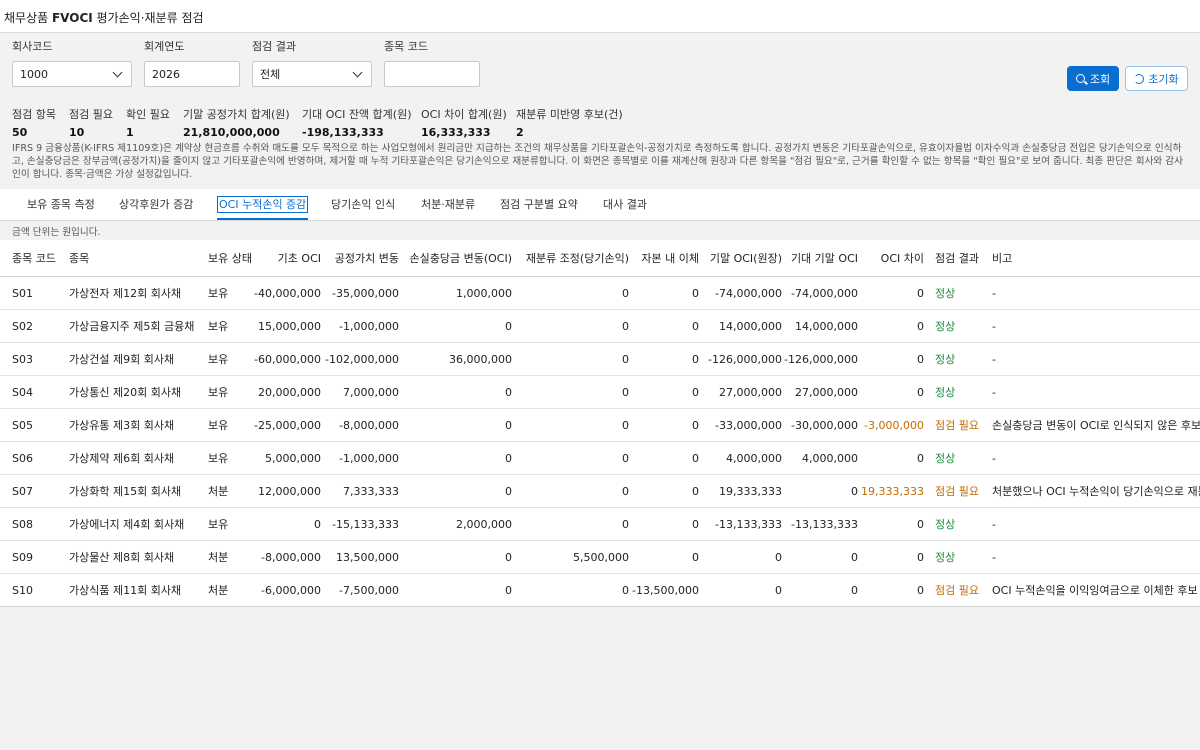 This screenshot has height=750, width=1200. I want to click on row-fv-change: -15,133,333, so click(365, 524).